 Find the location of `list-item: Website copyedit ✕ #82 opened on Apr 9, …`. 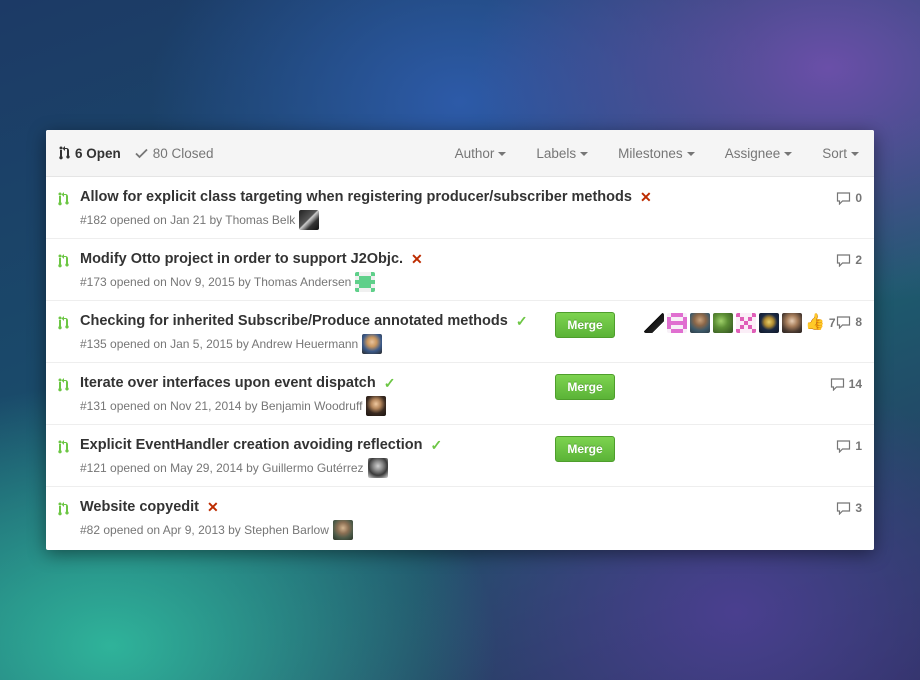

list-item: Website copyedit ✕ #82 opened on Apr 9, … is located at coordinates (460, 518).